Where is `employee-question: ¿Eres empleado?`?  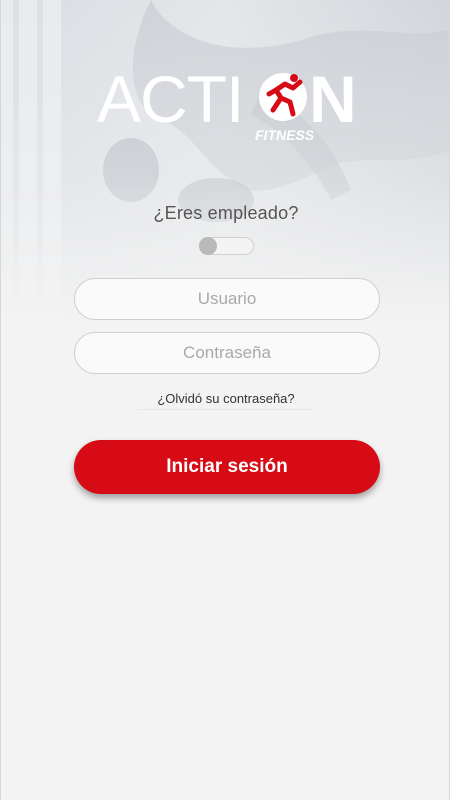
employee-question: ¿Eres empleado? is located at coordinates (226, 213).